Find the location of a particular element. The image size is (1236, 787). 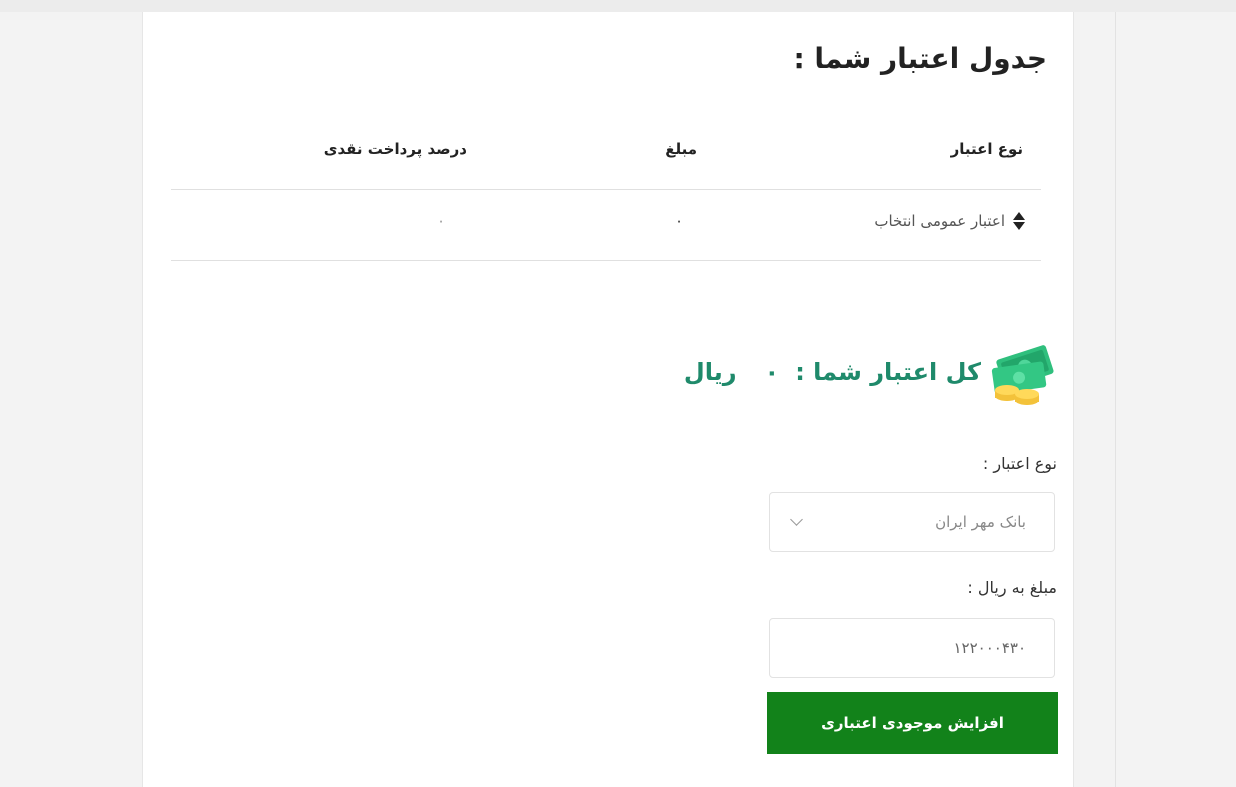

total-credit-value: ۰ is located at coordinates (772, 372).